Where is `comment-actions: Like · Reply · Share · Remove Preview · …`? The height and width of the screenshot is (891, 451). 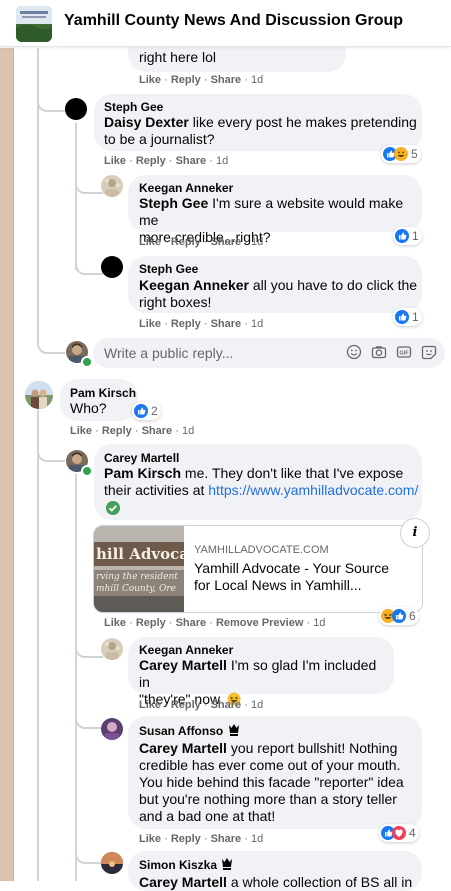 comment-actions: Like · Reply · Share · Remove Preview · … is located at coordinates (215, 623).